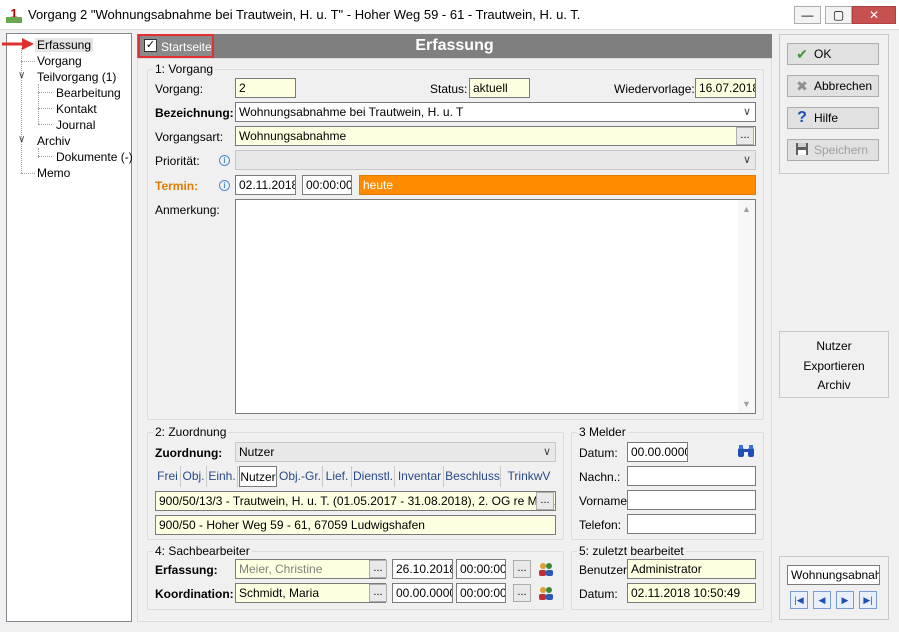 This screenshot has width=899, height=632. What do you see at coordinates (184, 69) in the screenshot?
I see `vorgang-group-title: 1: Vorgang` at bounding box center [184, 69].